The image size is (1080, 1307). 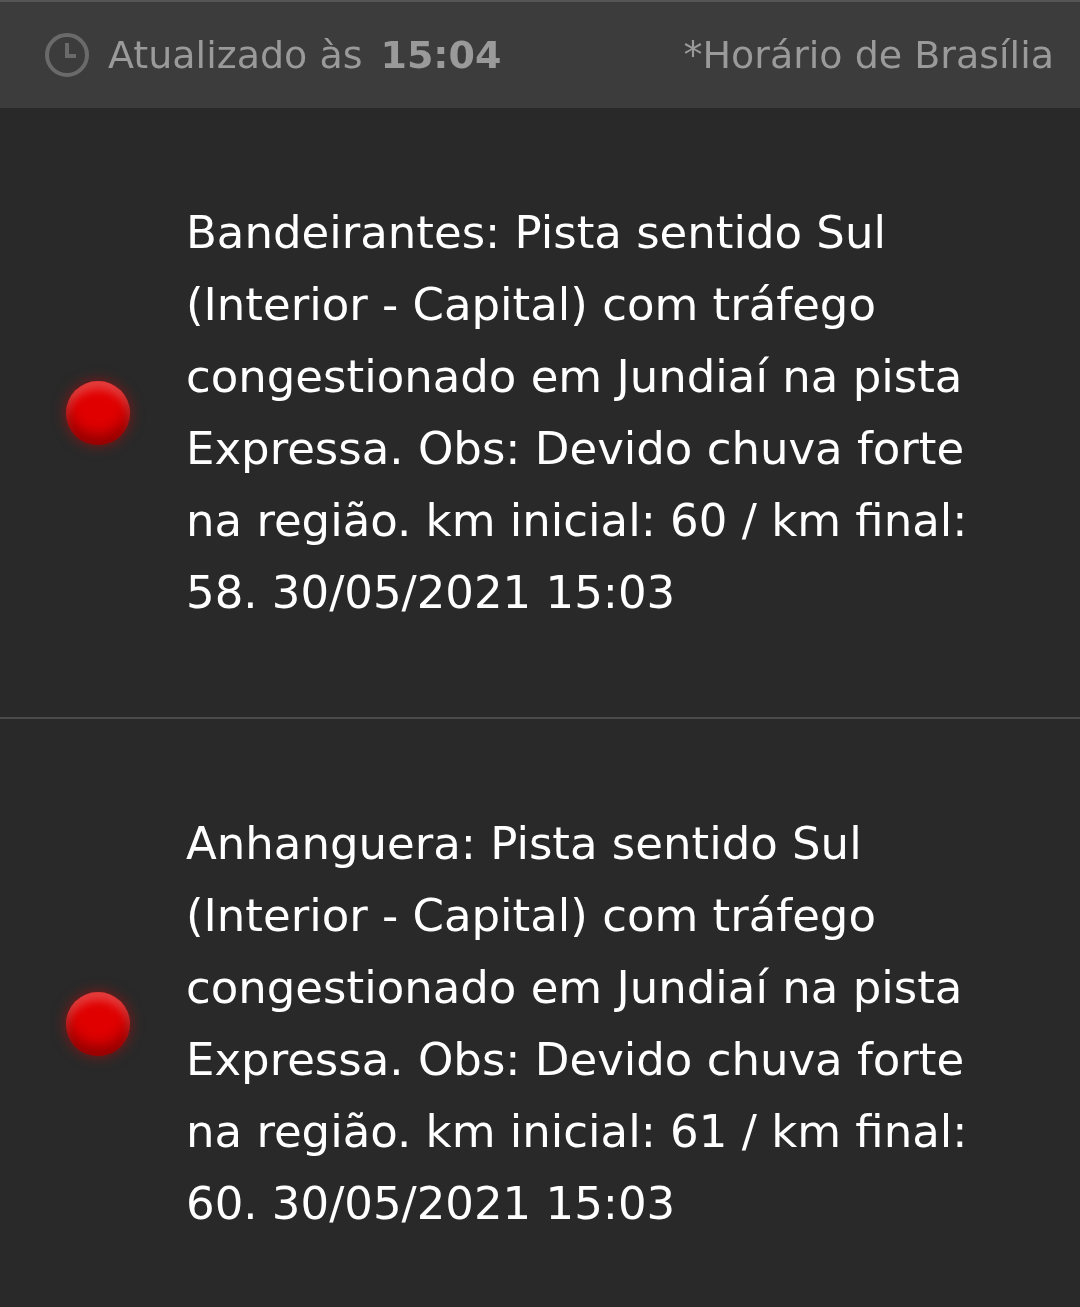 I want to click on updated-label: Atualizado às, so click(x=235, y=55).